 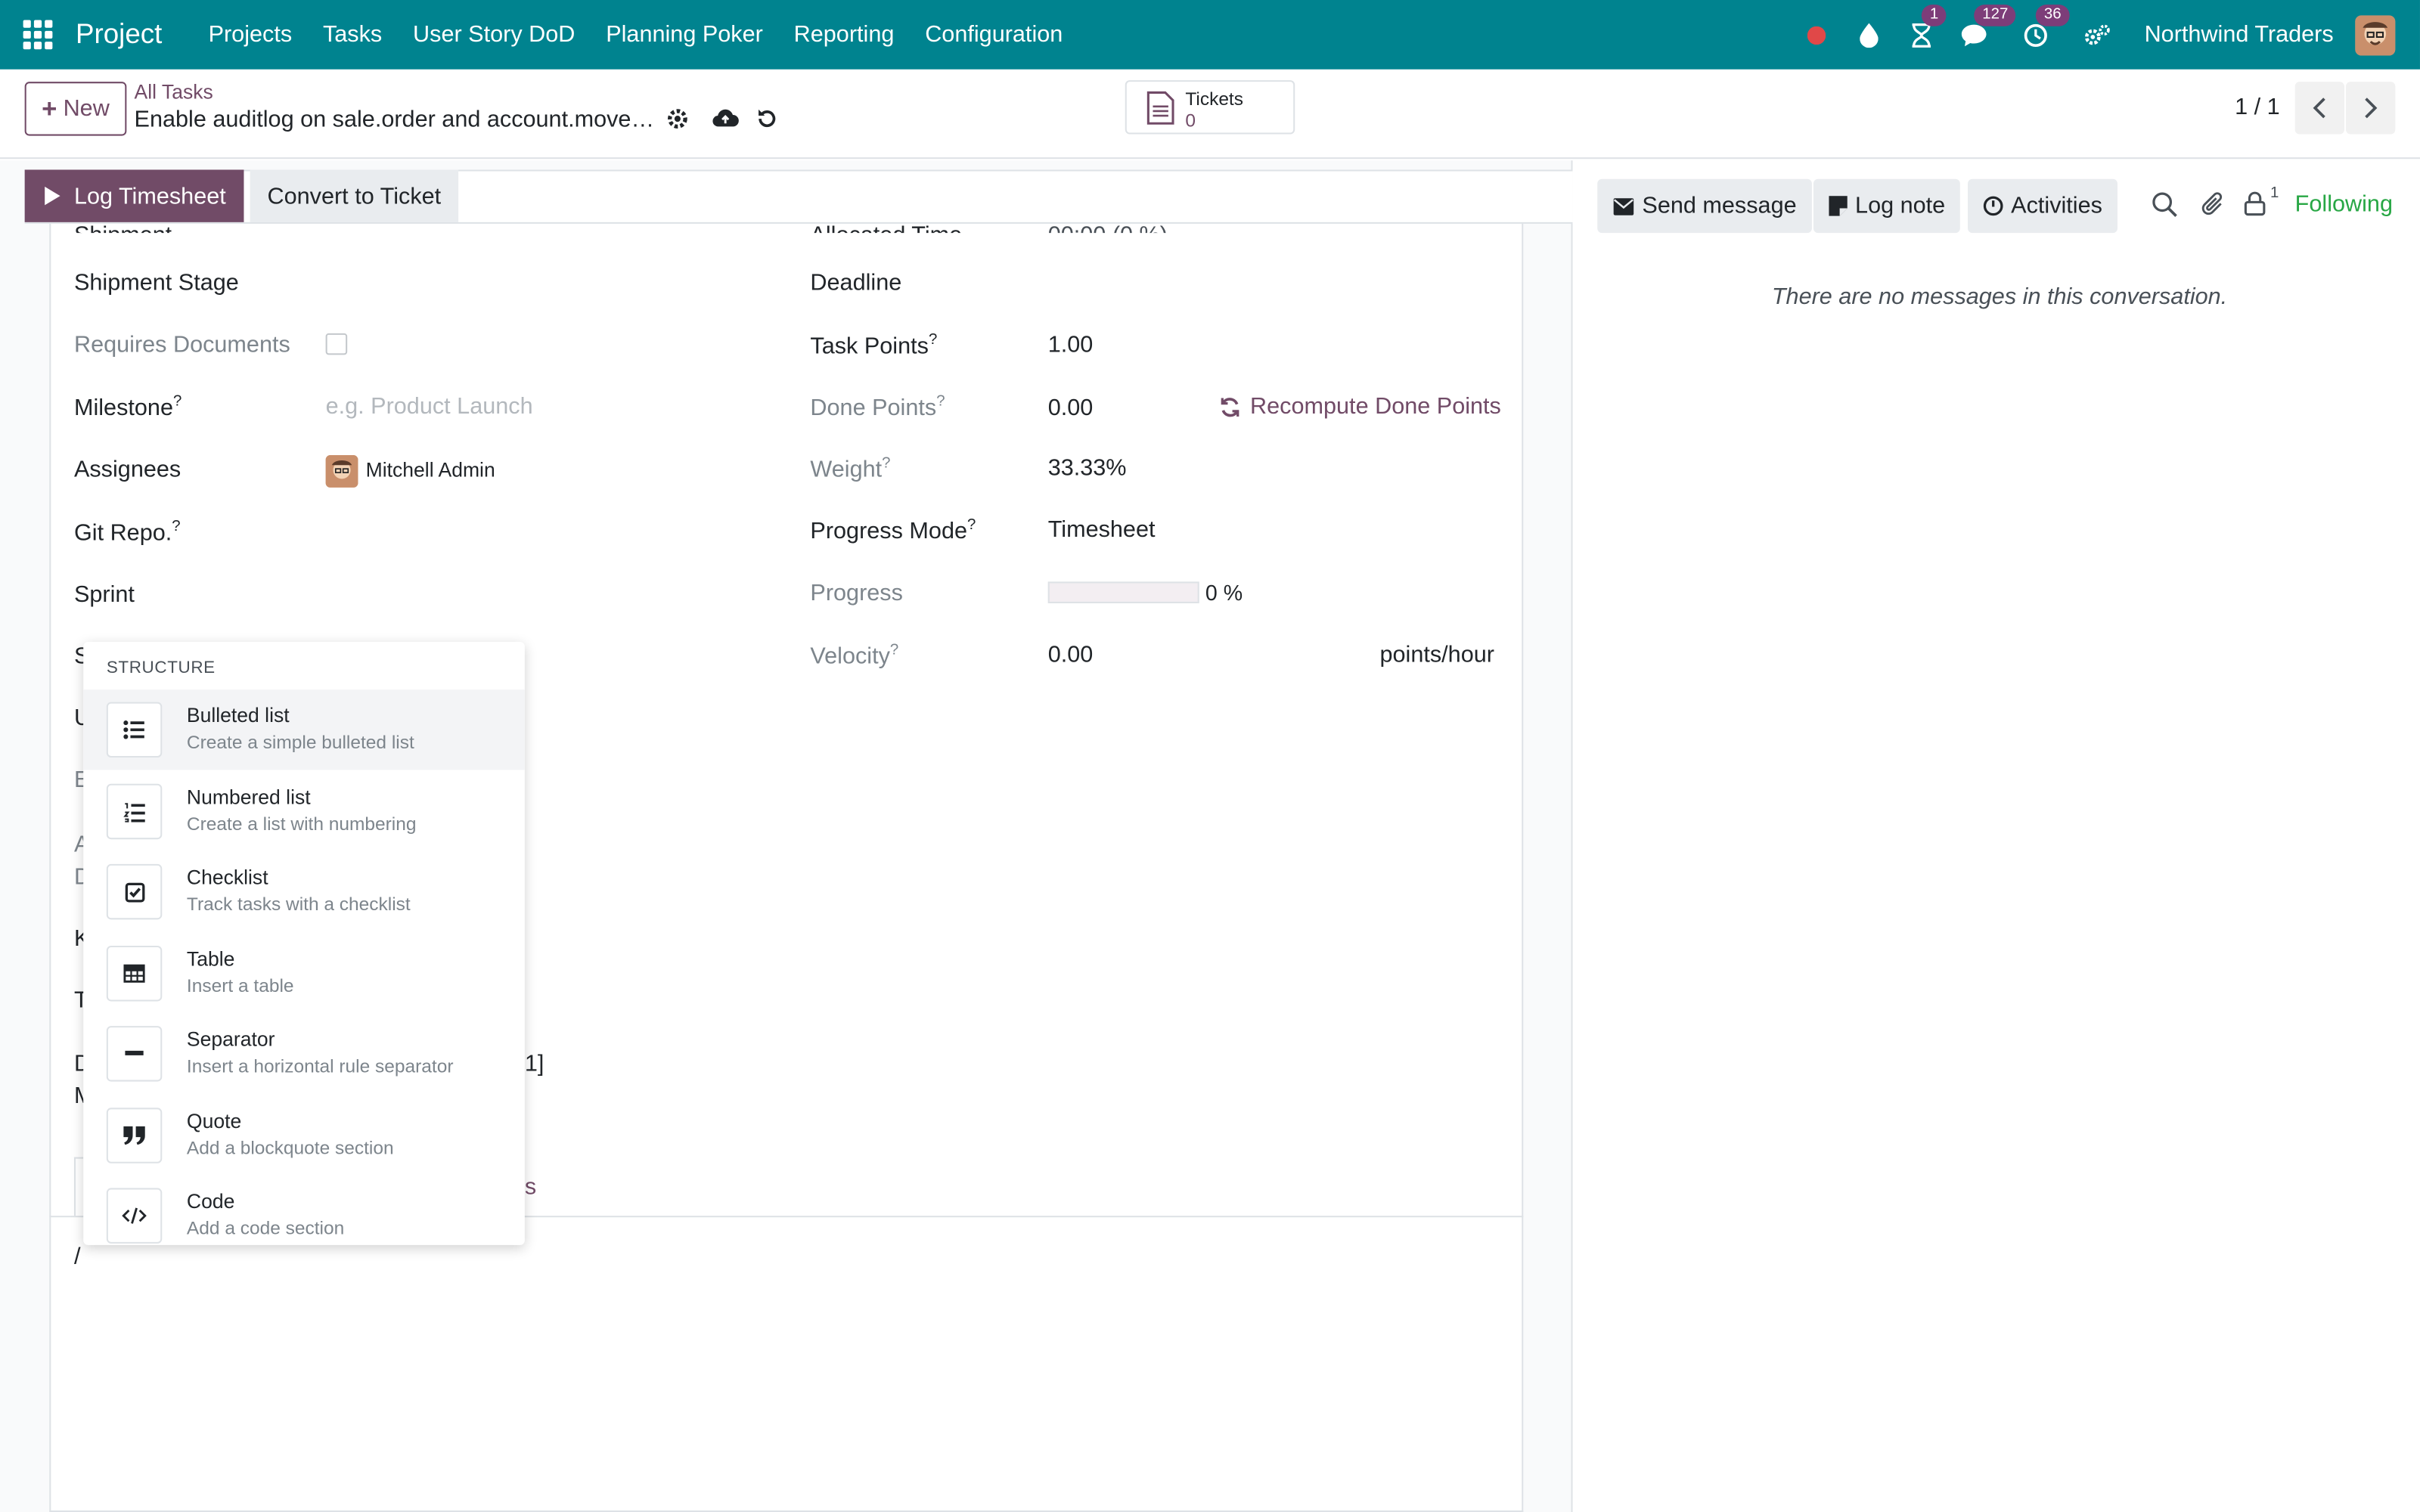 What do you see at coordinates (1070, 408) in the screenshot?
I see `done-points-value: 0.00` at bounding box center [1070, 408].